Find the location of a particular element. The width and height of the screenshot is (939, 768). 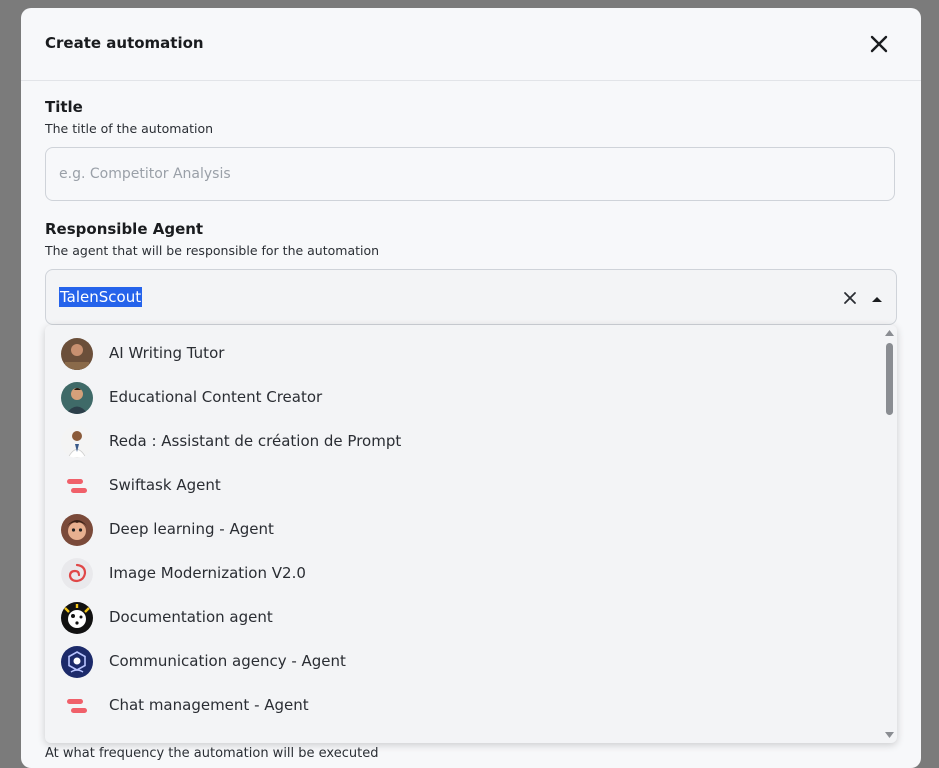

list-item: Deep learning - Agent is located at coordinates (463, 530).